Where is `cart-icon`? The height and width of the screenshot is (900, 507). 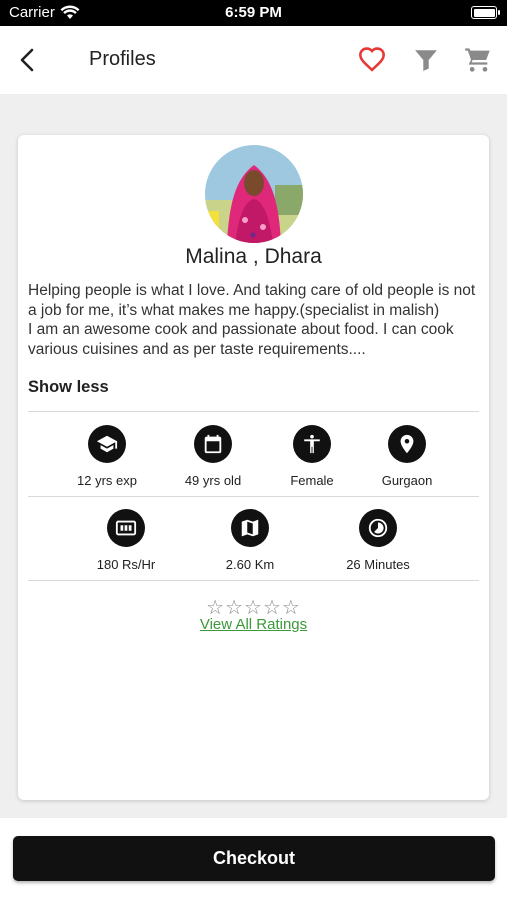 cart-icon is located at coordinates (478, 60).